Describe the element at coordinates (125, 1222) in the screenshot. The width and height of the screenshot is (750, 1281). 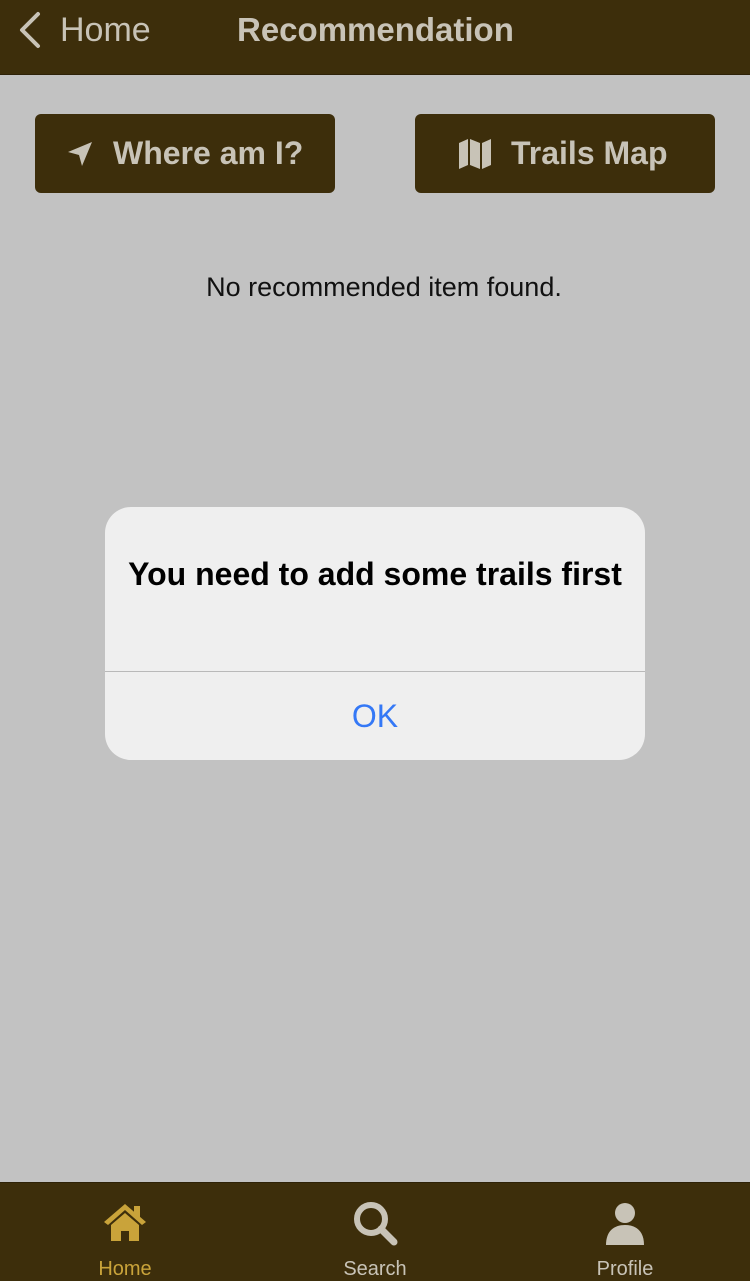
I see `home-icon` at that location.